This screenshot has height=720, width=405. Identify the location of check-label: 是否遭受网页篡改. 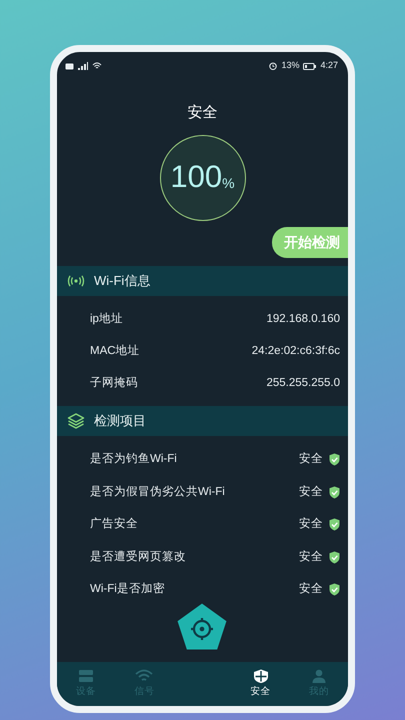
(138, 557).